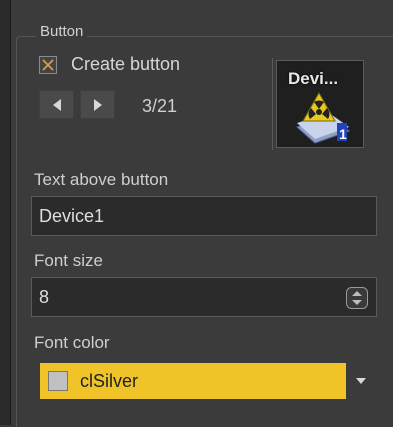 This screenshot has height=427, width=393. What do you see at coordinates (72, 342) in the screenshot?
I see `font-color-label: Font color` at bounding box center [72, 342].